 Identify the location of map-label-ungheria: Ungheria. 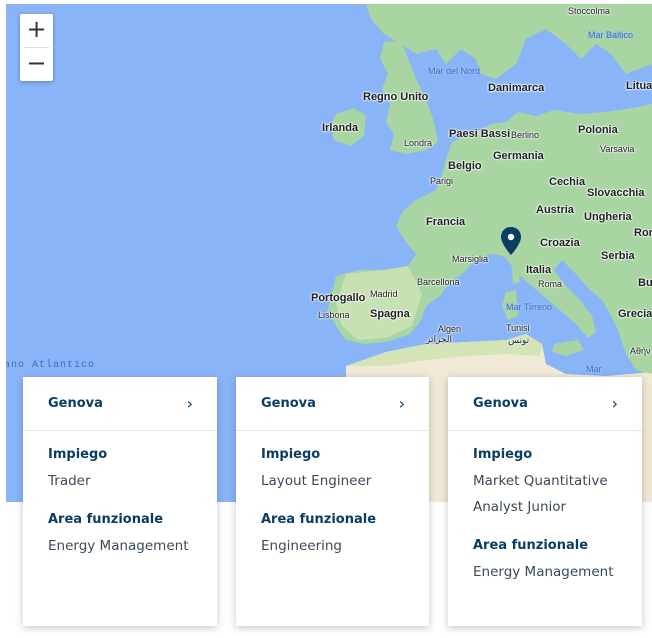
(608, 217).